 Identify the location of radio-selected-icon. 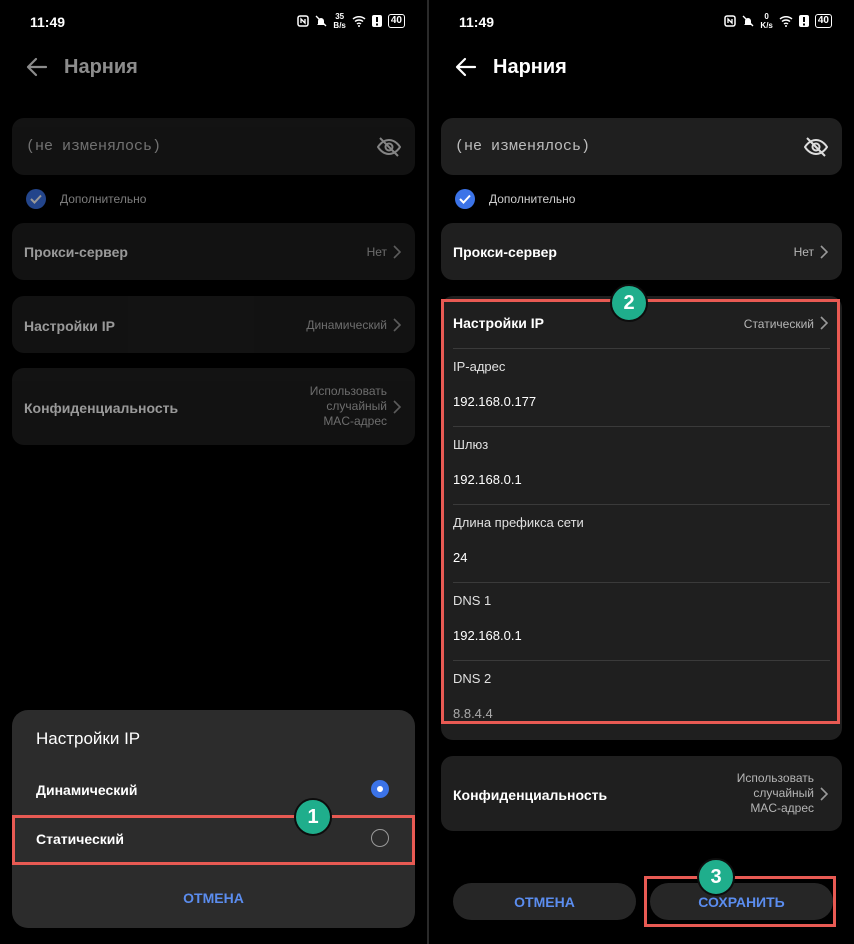
(380, 789).